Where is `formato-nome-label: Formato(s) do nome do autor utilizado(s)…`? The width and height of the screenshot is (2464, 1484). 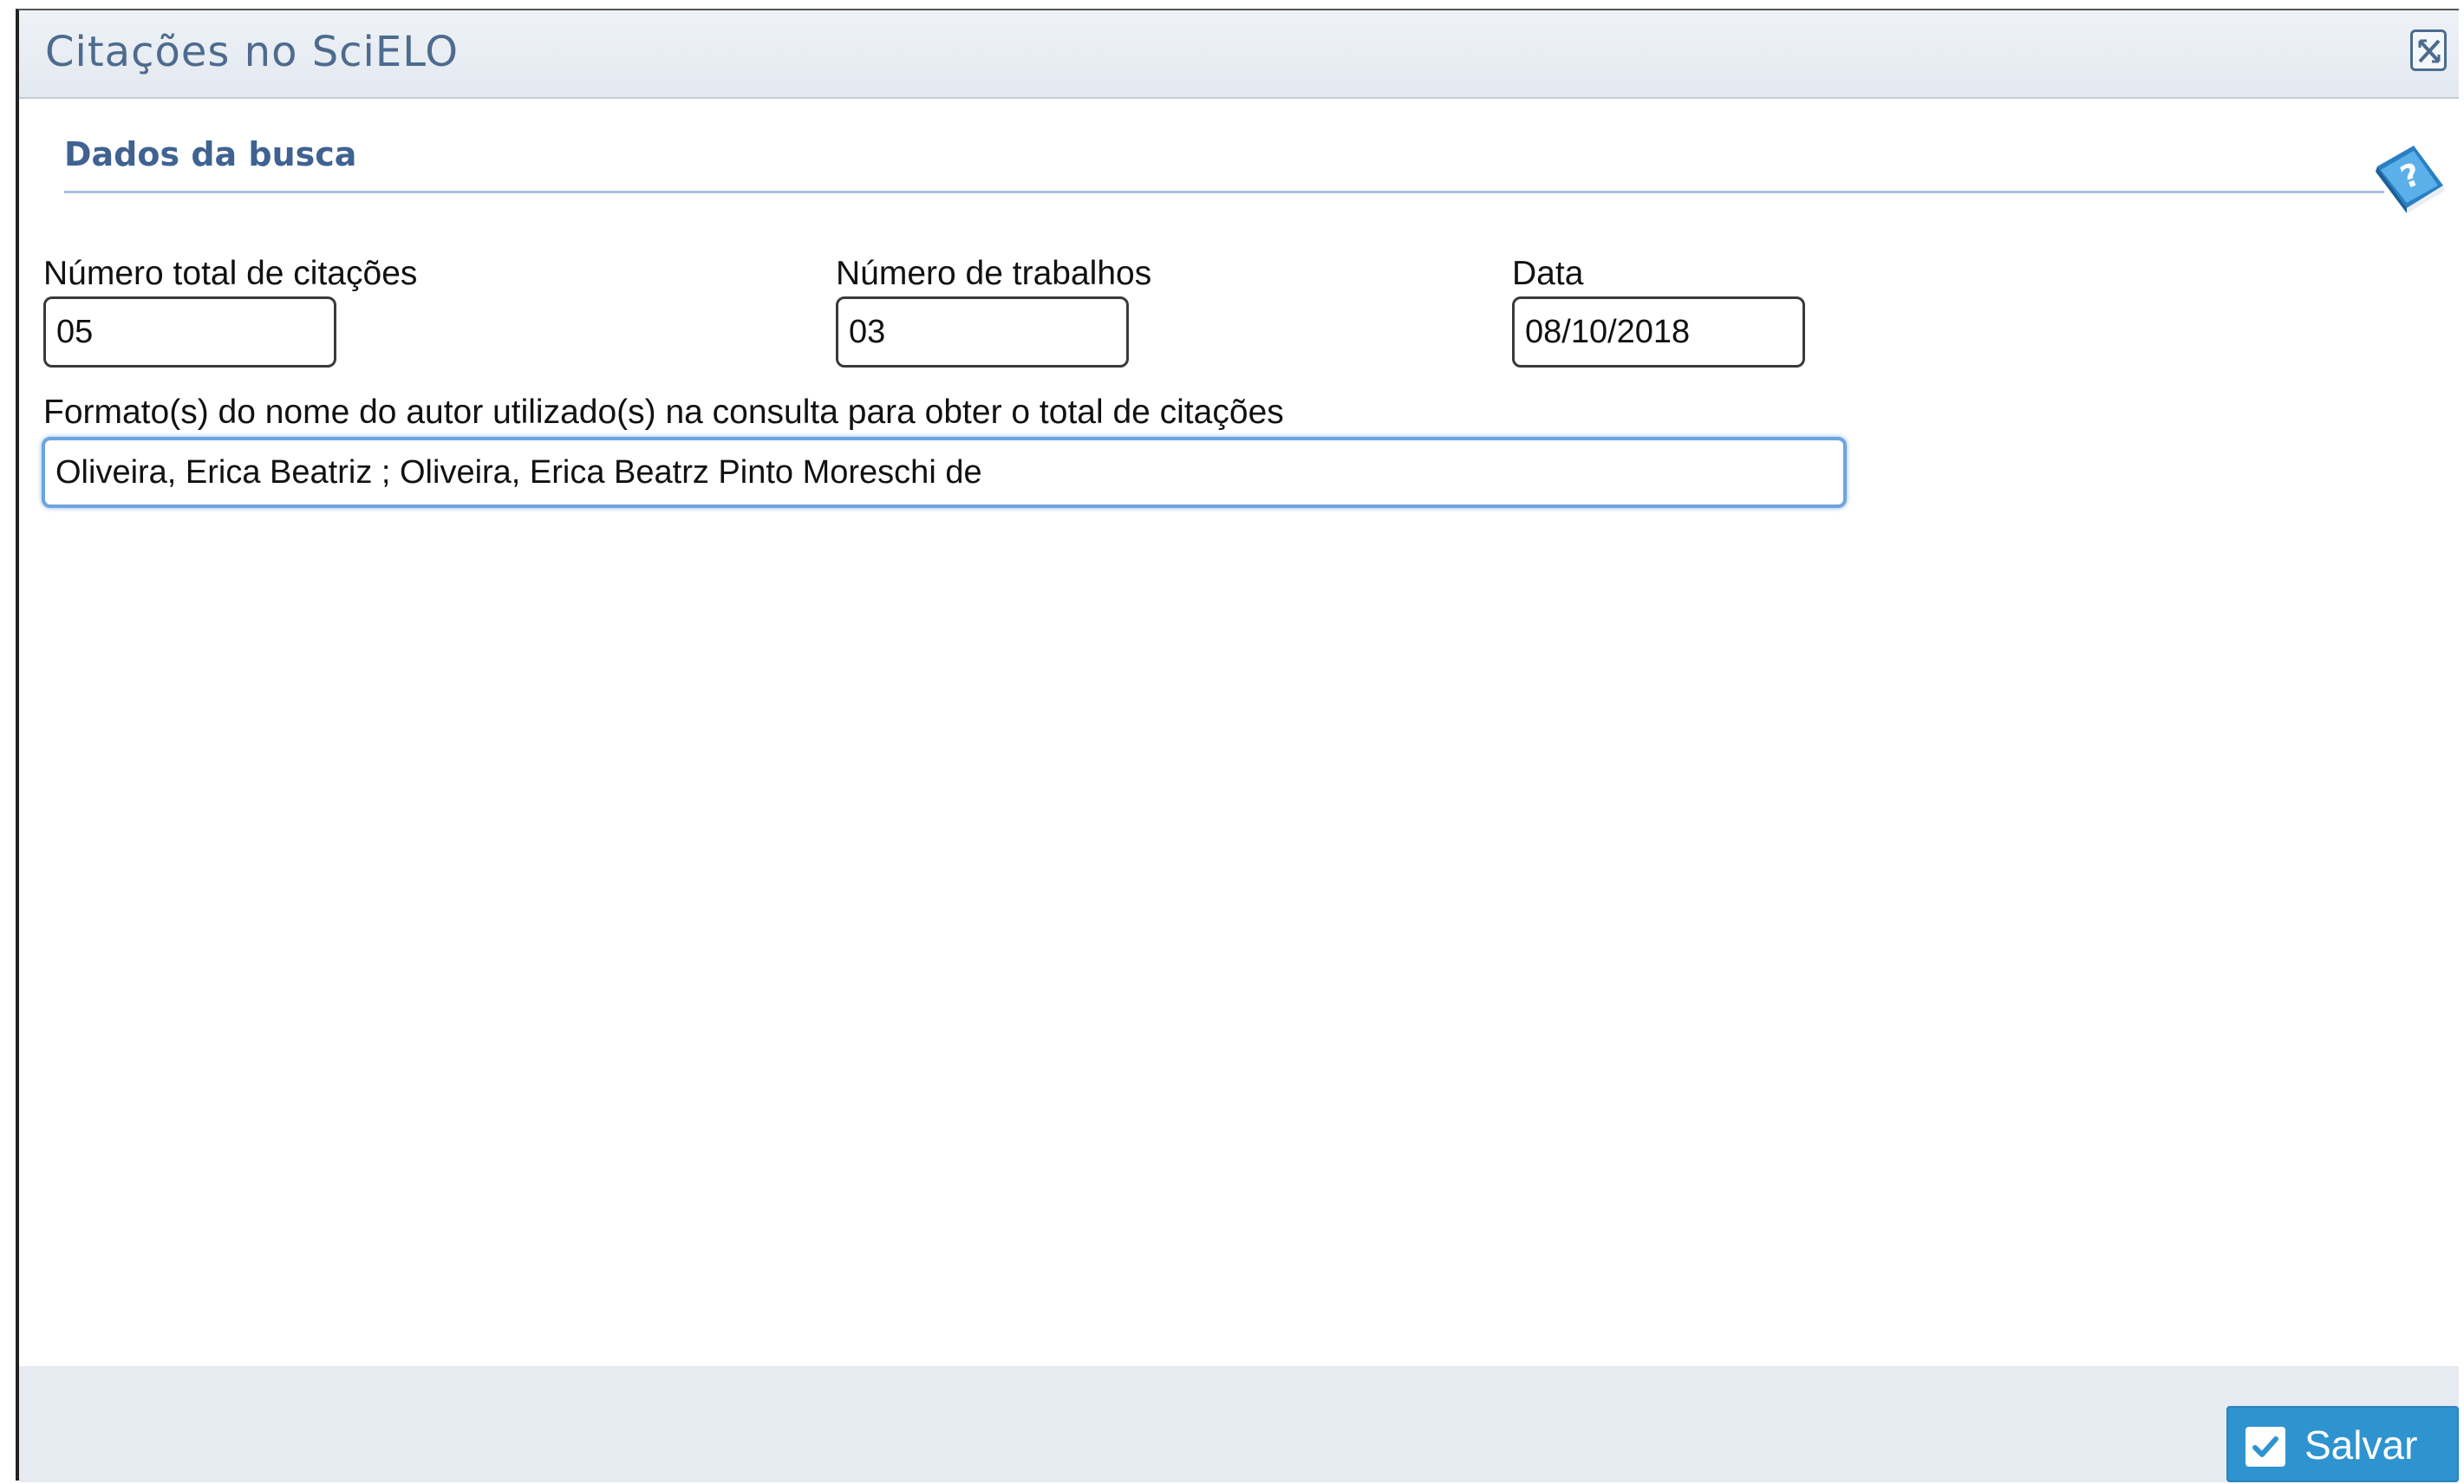
formato-nome-label: Formato(s) do nome do autor utilizado(s)… is located at coordinates (663, 412).